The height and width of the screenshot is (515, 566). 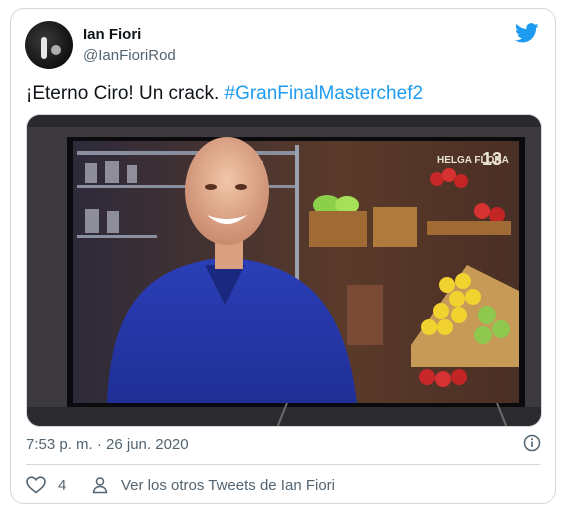 I want to click on tweet-text-plain: ¡Eterno Ciro! Un crack., so click(x=125, y=93).